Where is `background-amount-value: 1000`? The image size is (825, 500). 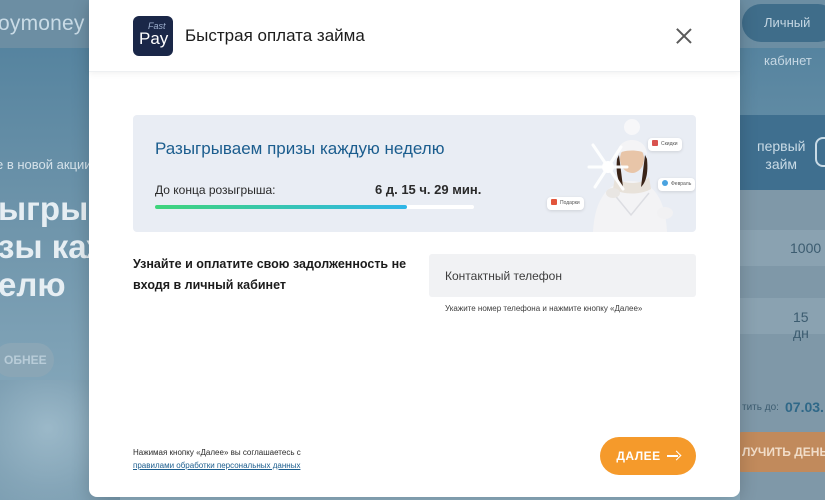
background-amount-value: 1000 is located at coordinates (806, 248).